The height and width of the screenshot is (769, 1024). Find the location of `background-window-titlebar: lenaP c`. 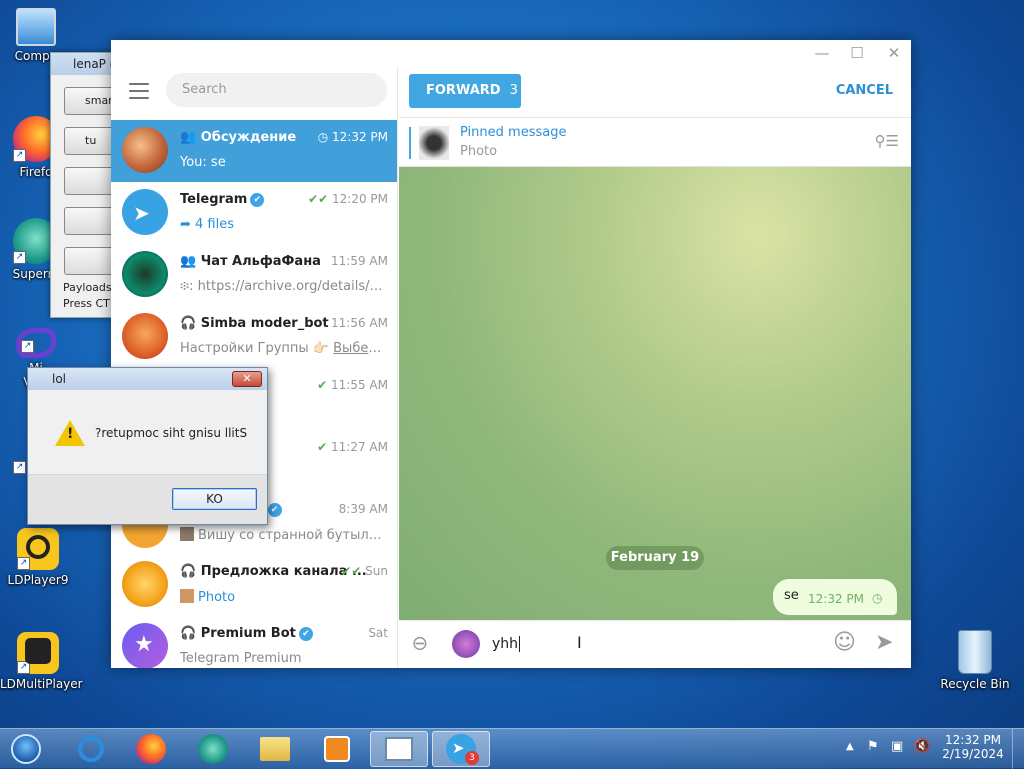

background-window-titlebar: lenaP c is located at coordinates (85, 64).